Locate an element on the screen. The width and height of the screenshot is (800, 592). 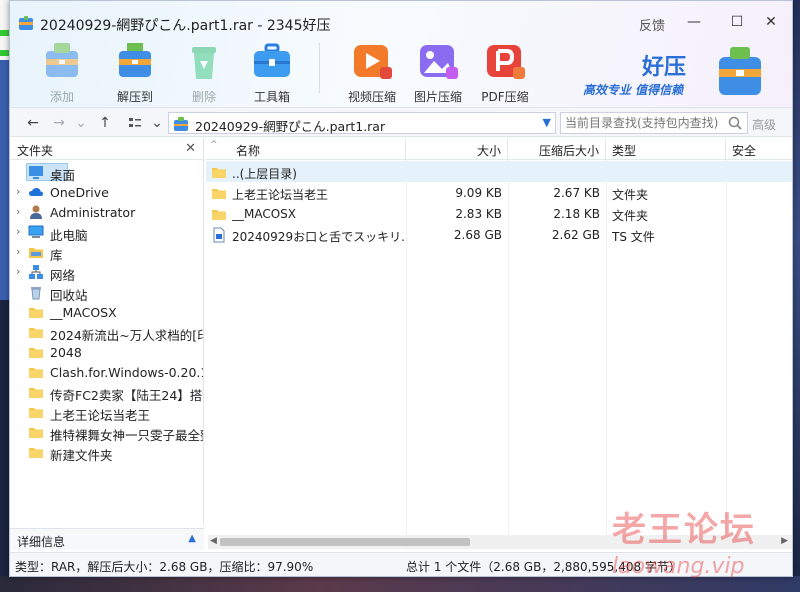
advanced-search-link: 高级 is located at coordinates (764, 124).